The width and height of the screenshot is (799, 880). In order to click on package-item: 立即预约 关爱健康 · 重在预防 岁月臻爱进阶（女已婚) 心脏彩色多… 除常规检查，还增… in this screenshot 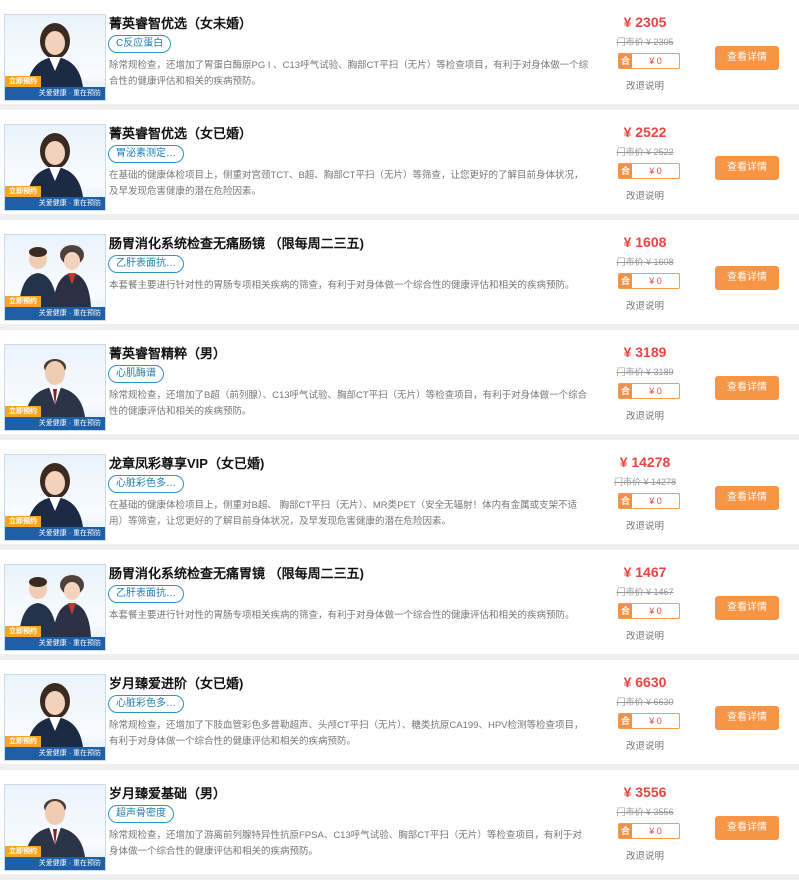, I will do `click(399, 715)`.